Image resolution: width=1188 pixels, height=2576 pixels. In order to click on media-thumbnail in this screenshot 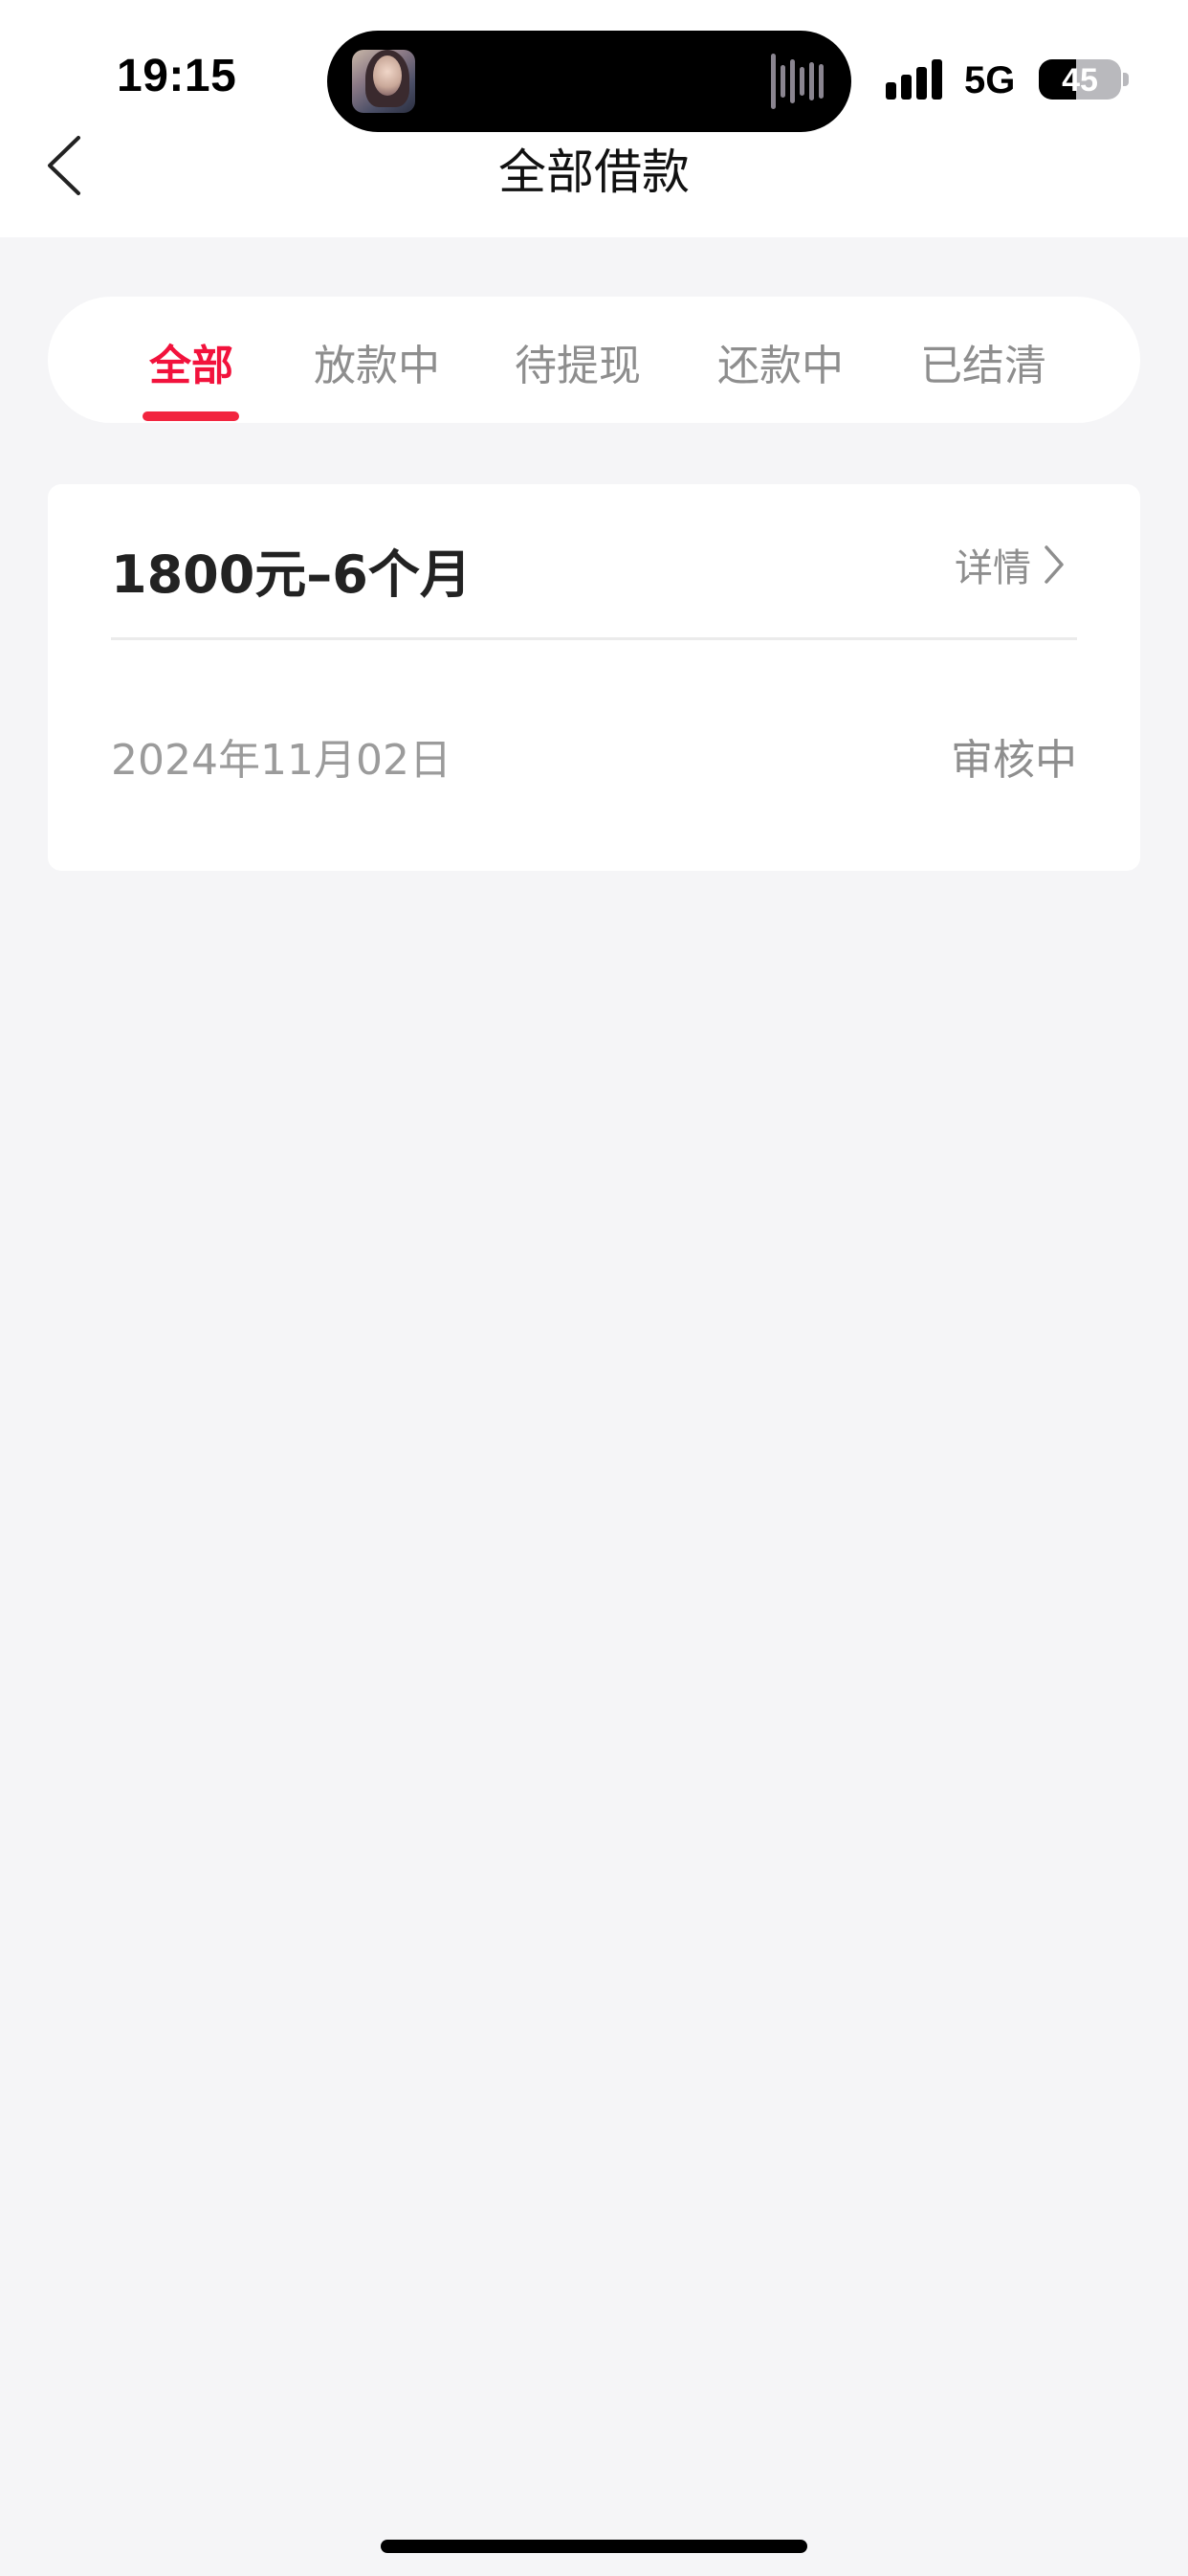, I will do `click(383, 81)`.